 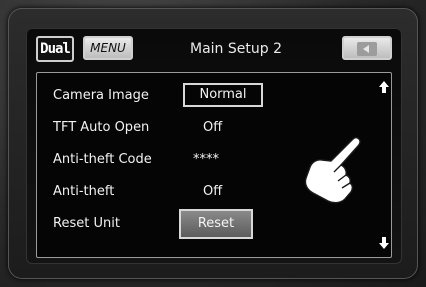 What do you see at coordinates (101, 95) in the screenshot?
I see `setting-label: Camera Image` at bounding box center [101, 95].